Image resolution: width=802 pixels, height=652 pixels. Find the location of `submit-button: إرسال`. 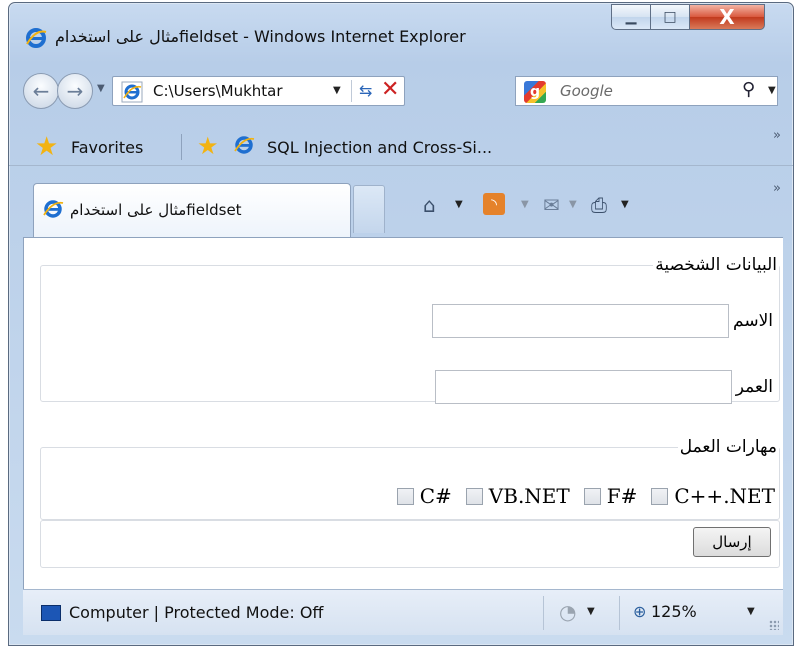

submit-button: إرسال is located at coordinates (732, 542).